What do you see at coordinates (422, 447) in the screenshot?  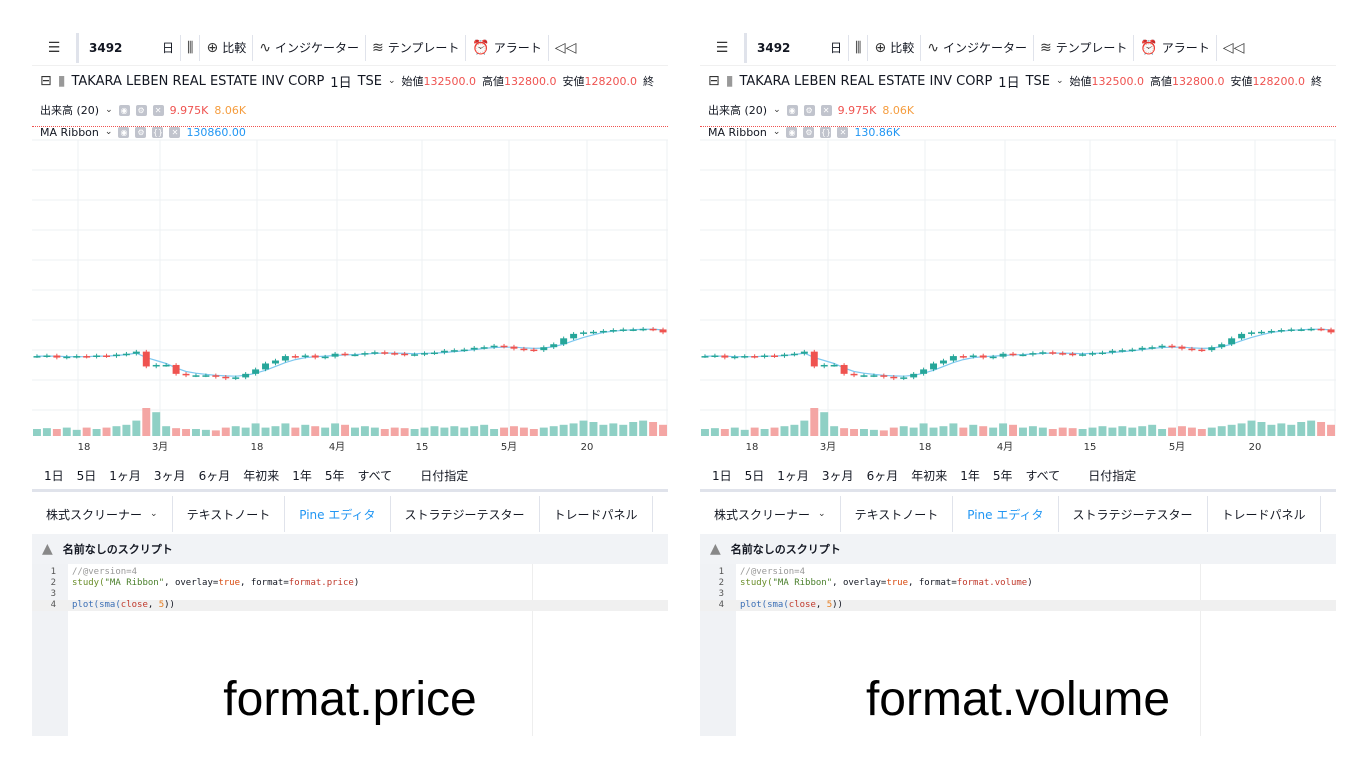 I see `x-axis-tick-label: 15` at bounding box center [422, 447].